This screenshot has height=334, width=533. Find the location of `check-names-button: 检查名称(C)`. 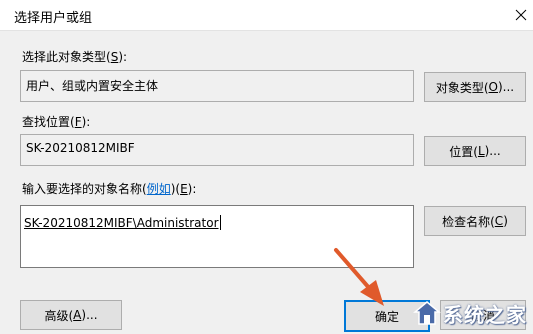

check-names-button: 检查名称(C) is located at coordinates (475, 221).